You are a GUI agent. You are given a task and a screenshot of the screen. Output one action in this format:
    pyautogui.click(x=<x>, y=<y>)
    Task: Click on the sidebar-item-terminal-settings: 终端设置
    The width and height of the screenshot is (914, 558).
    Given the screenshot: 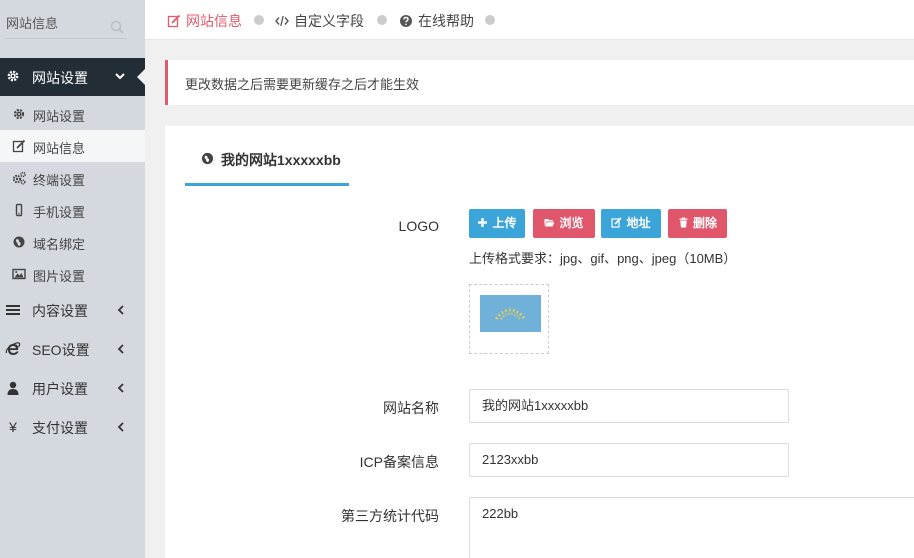 What is the action you would take?
    pyautogui.click(x=72, y=178)
    